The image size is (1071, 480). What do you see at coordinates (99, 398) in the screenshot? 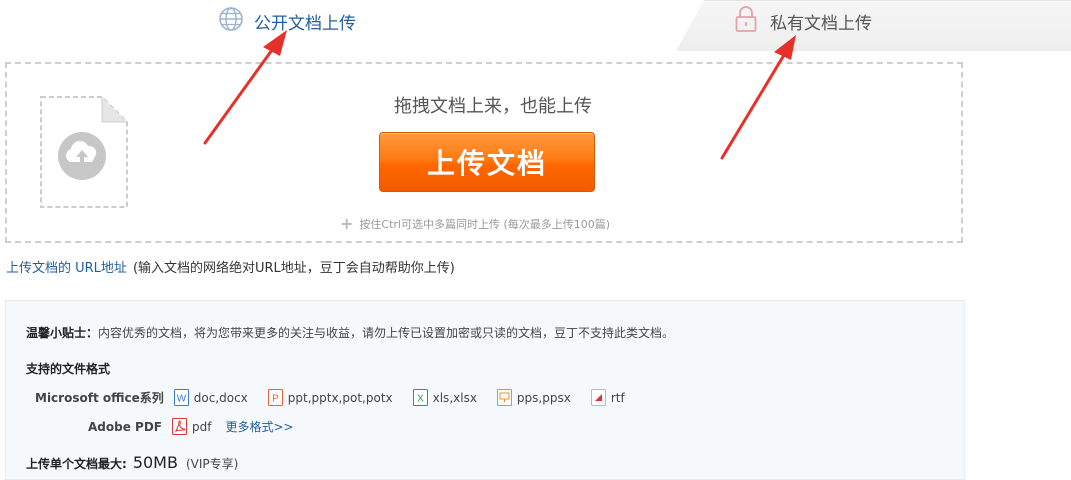
I see `office-group-label: Microsoft office系列` at bounding box center [99, 398].